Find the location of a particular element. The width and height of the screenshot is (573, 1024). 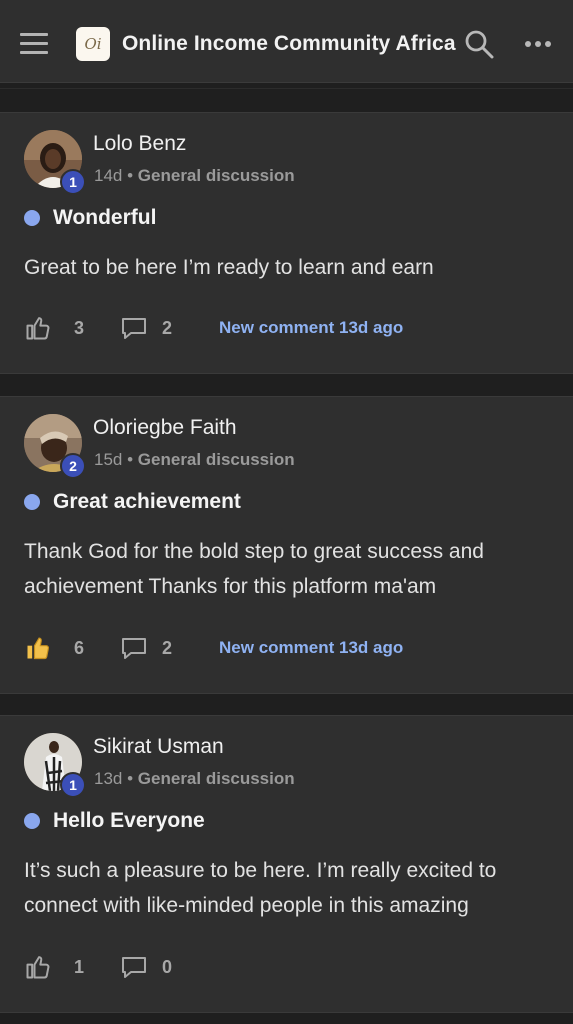

post-title-row: Hello Everyone is located at coordinates (114, 821).